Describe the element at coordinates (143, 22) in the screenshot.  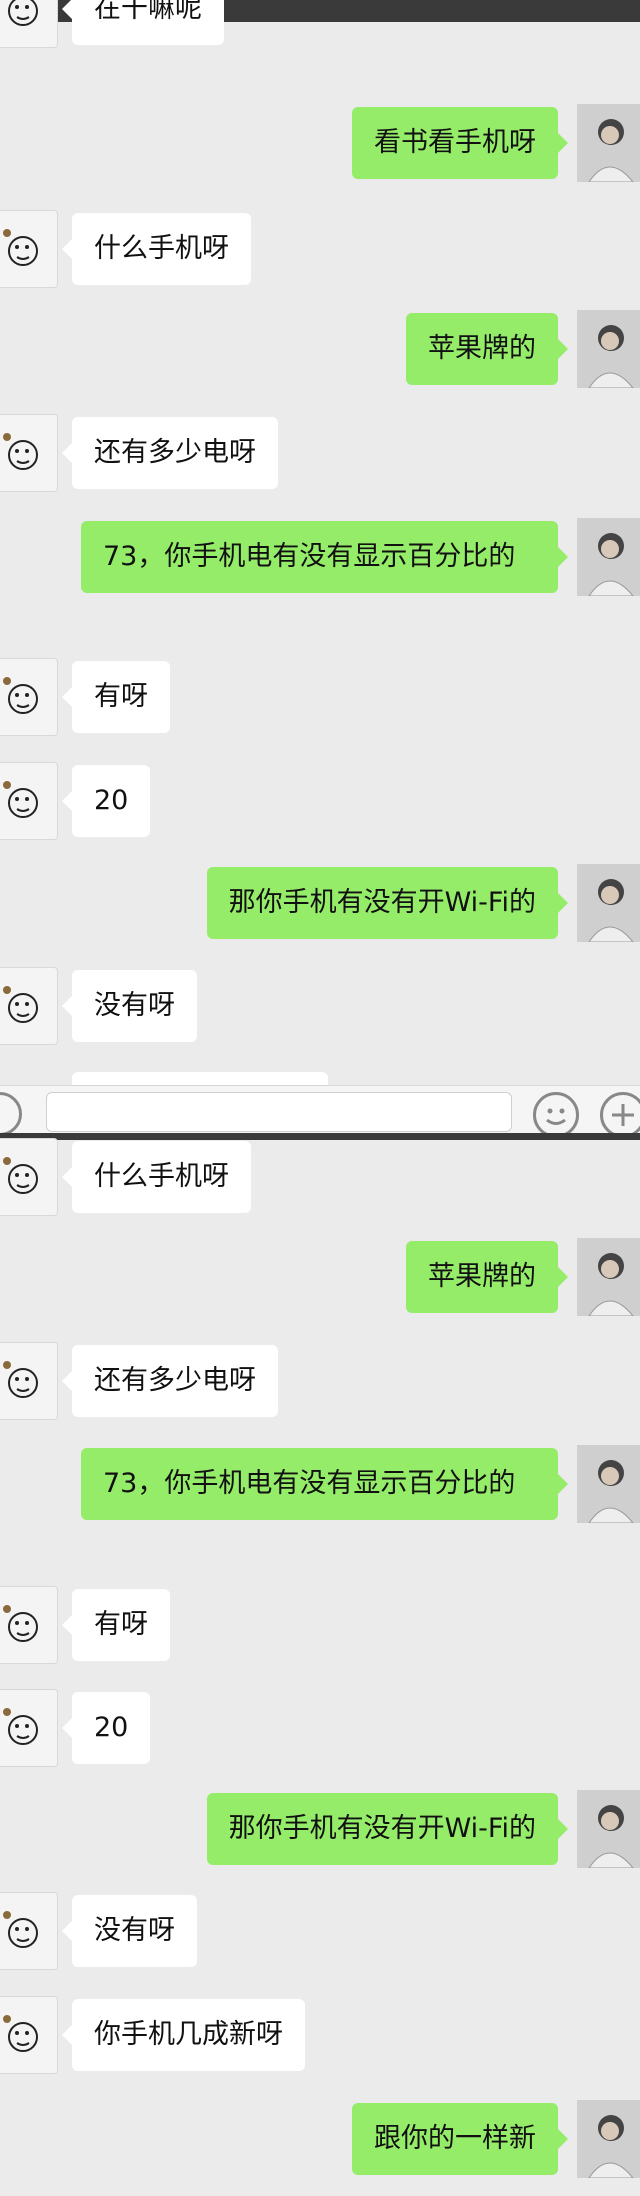
I see `incoming-message: 在干嘛呢` at that location.